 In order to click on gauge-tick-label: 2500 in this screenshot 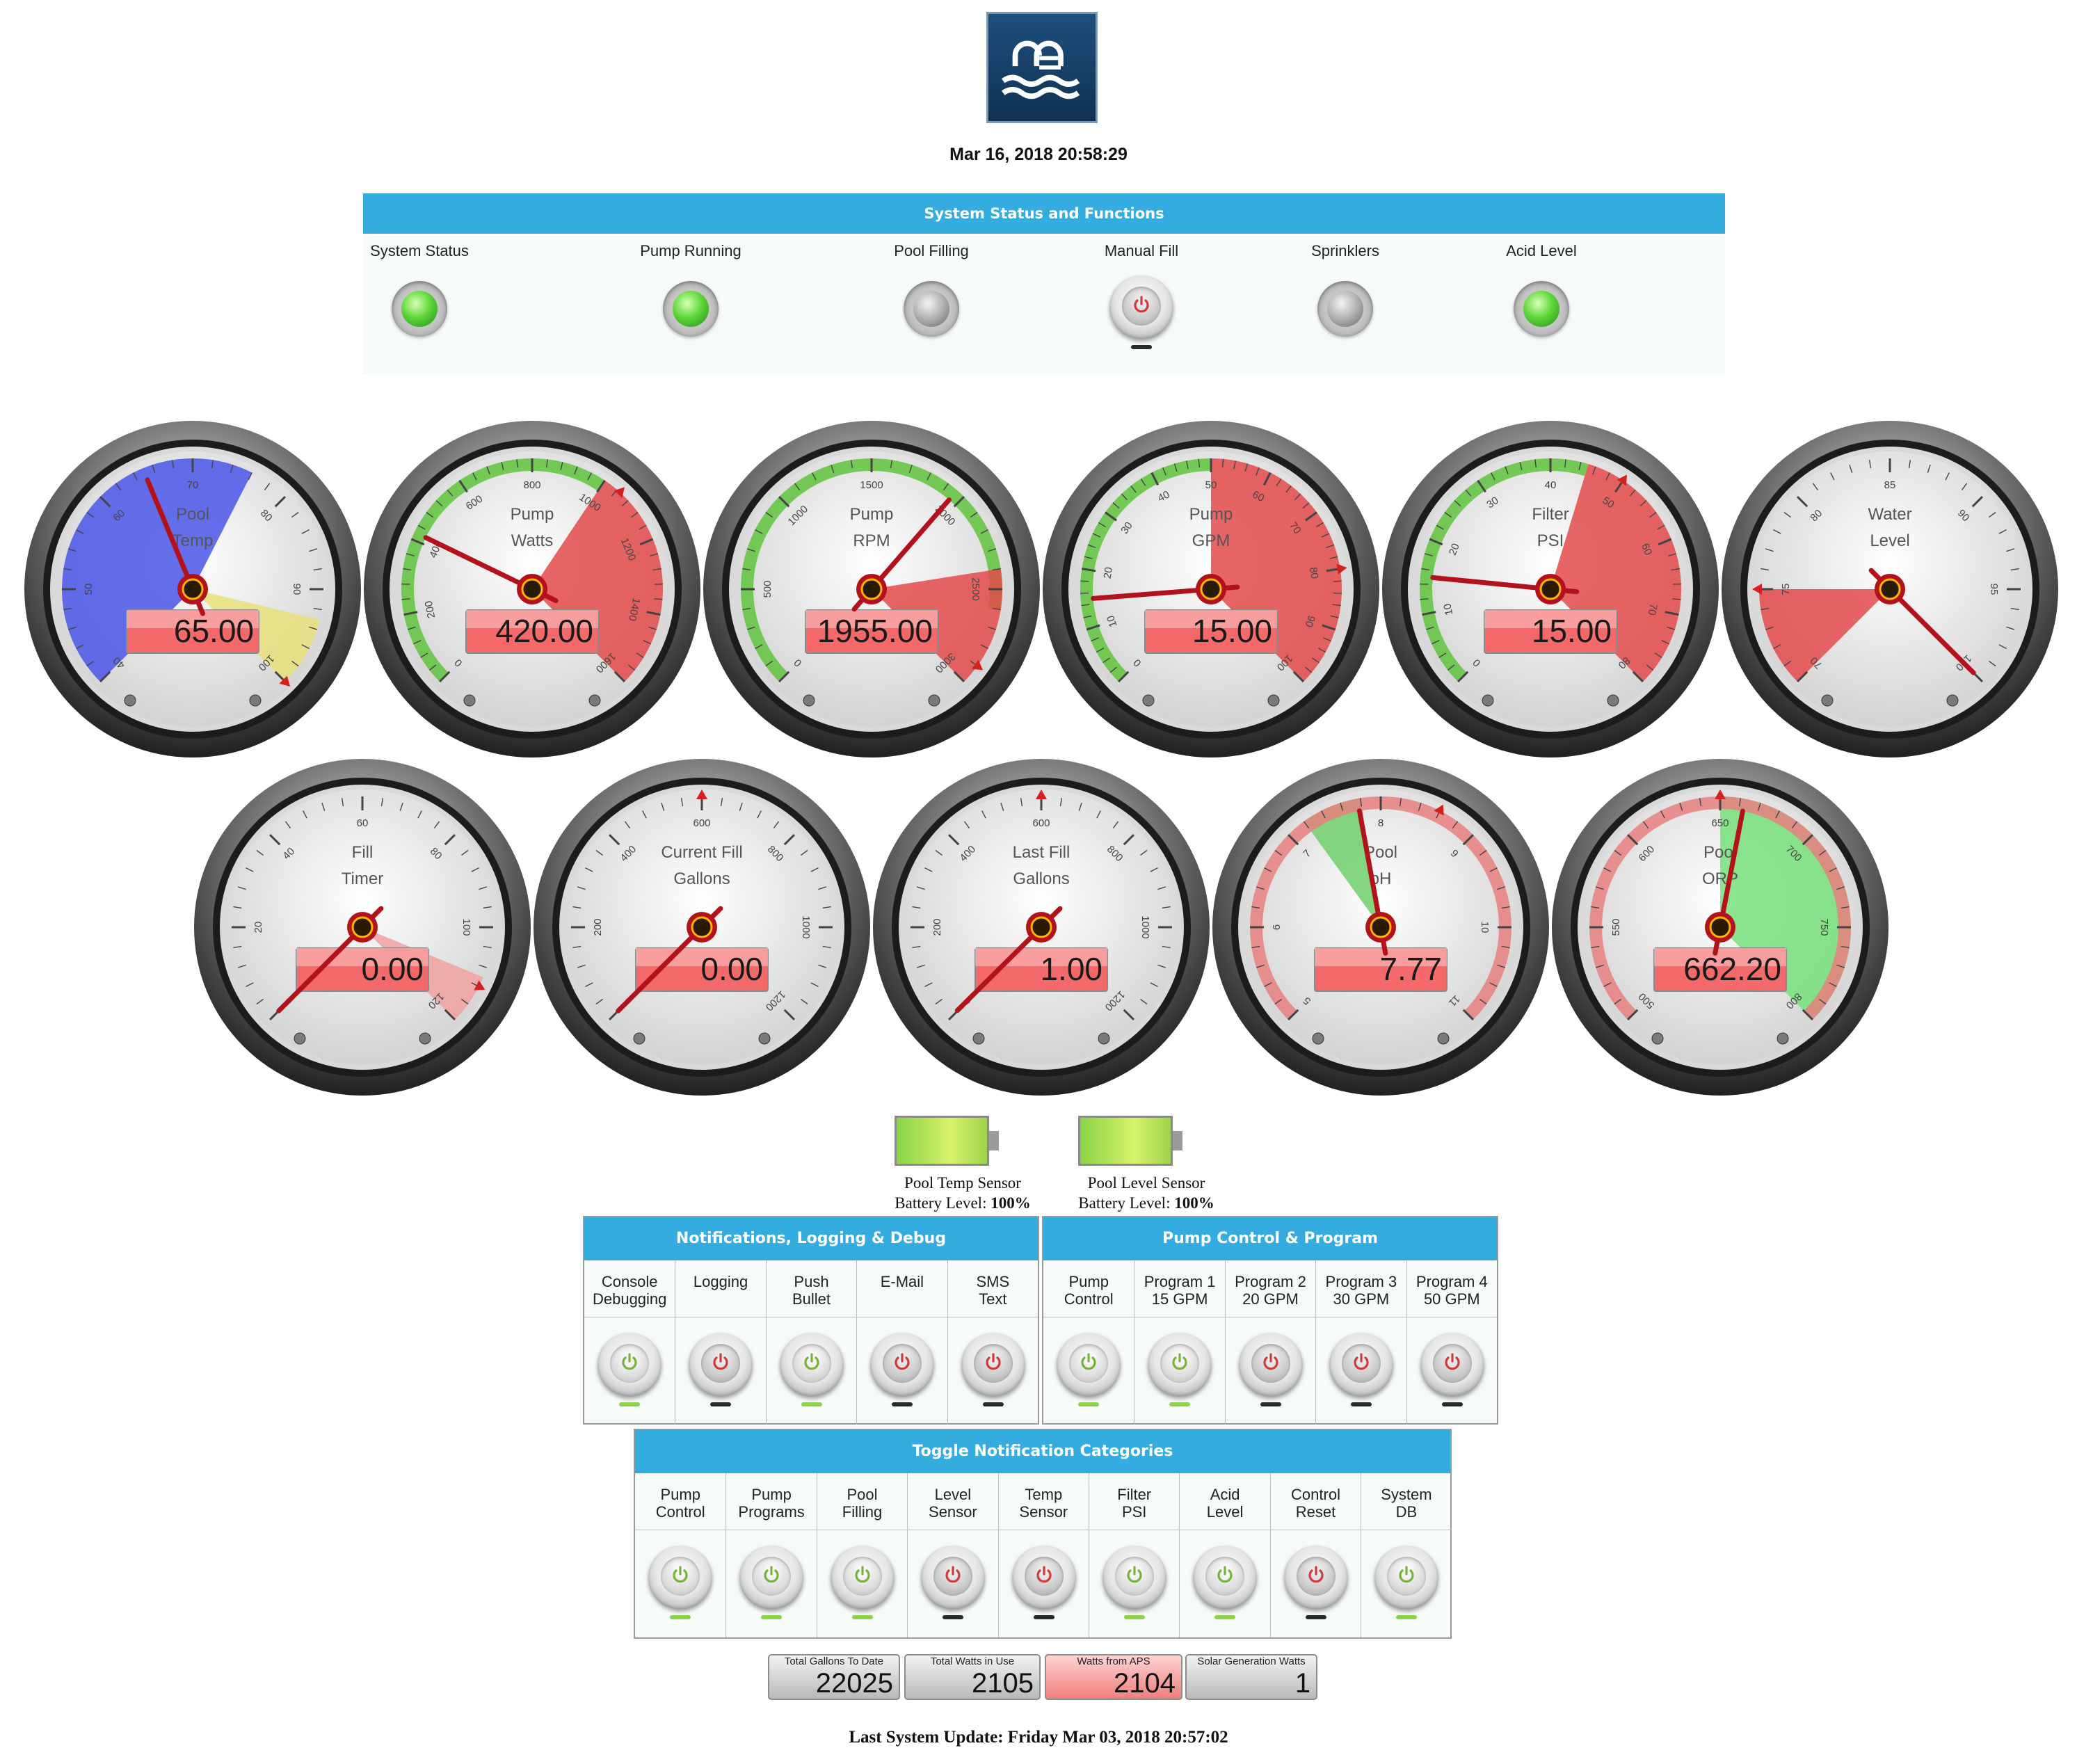, I will do `click(975, 588)`.